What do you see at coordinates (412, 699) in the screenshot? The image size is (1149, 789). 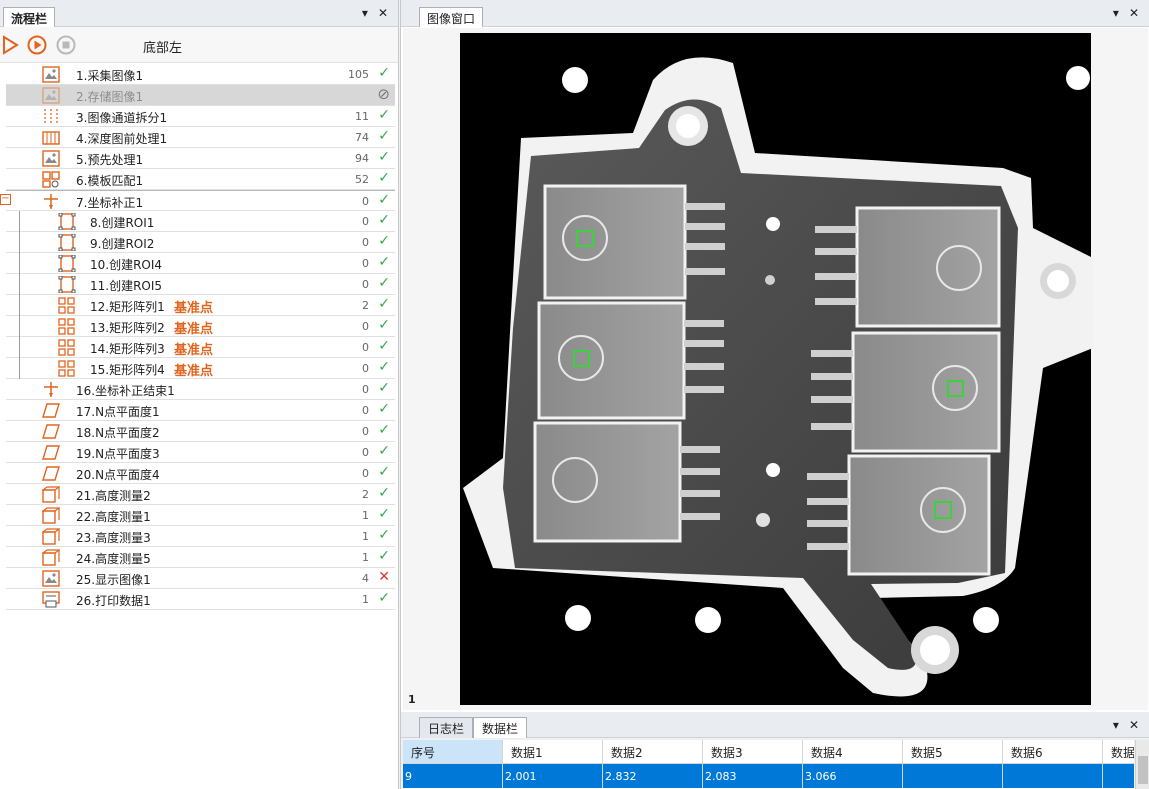 I see `frame-number: 1` at bounding box center [412, 699].